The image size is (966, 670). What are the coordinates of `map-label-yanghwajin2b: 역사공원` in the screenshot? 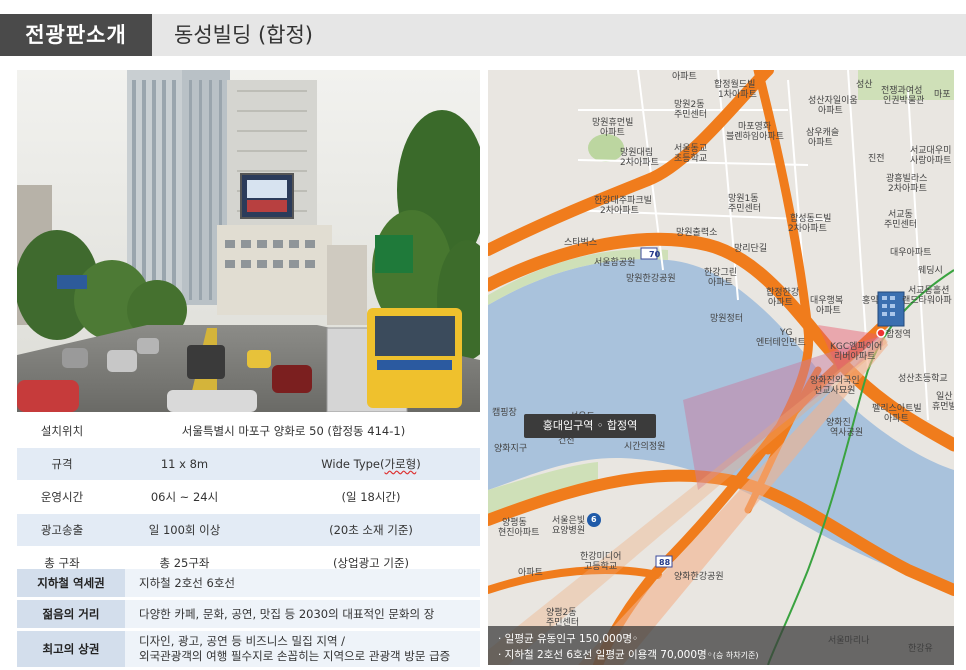 It's located at (847, 433).